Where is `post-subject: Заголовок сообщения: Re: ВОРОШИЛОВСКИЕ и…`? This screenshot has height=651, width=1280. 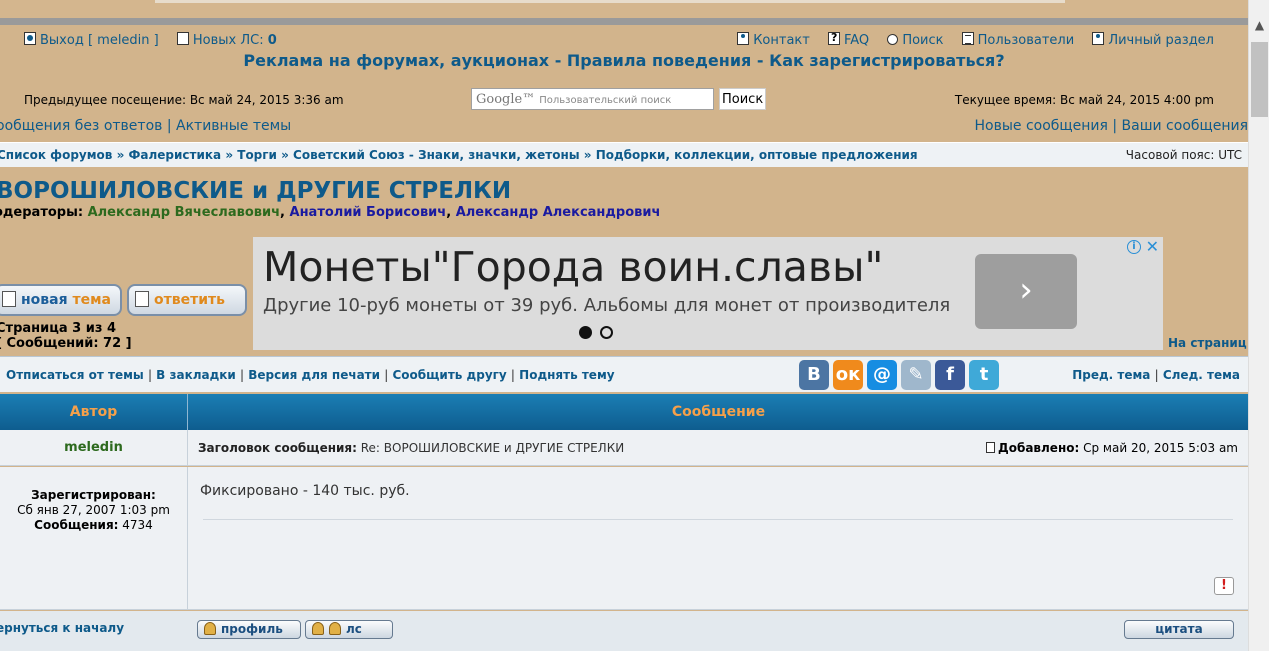
post-subject: Заголовок сообщения: Re: ВОРОШИЛОВСКИЕ и… is located at coordinates (411, 448).